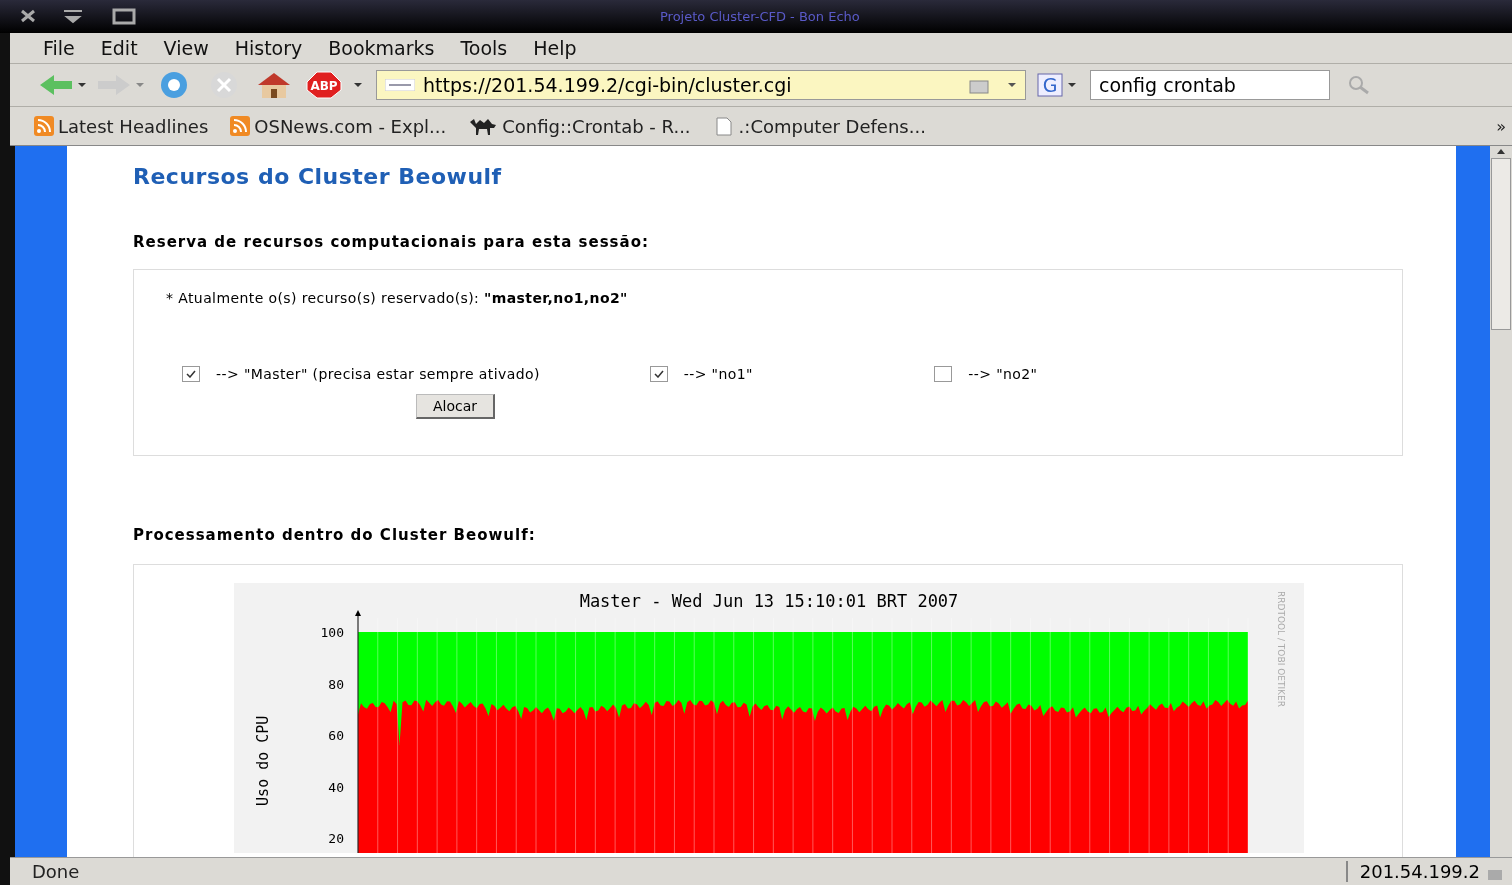  Describe the element at coordinates (336, 735) in the screenshot. I see `tick-label: 60` at that location.